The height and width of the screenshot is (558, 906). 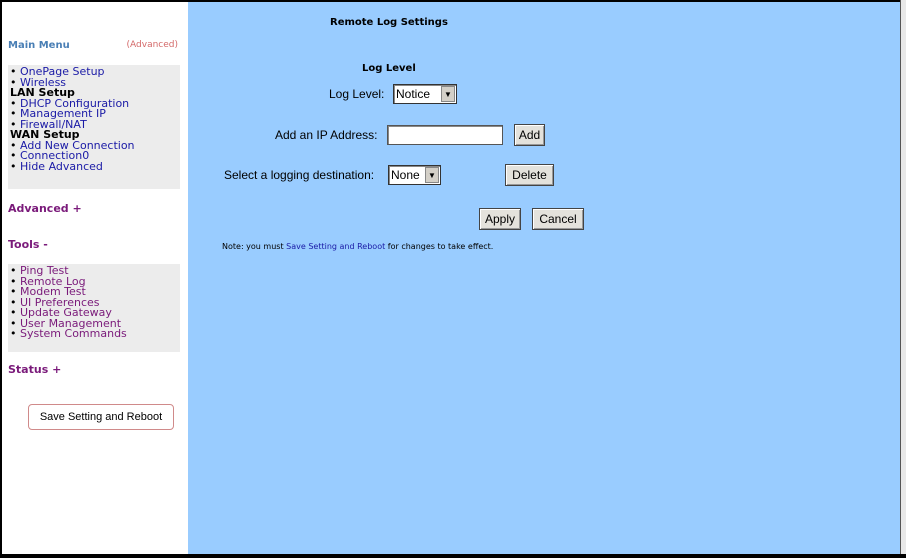 I want to click on destination-select: None ▼, so click(x=414, y=175).